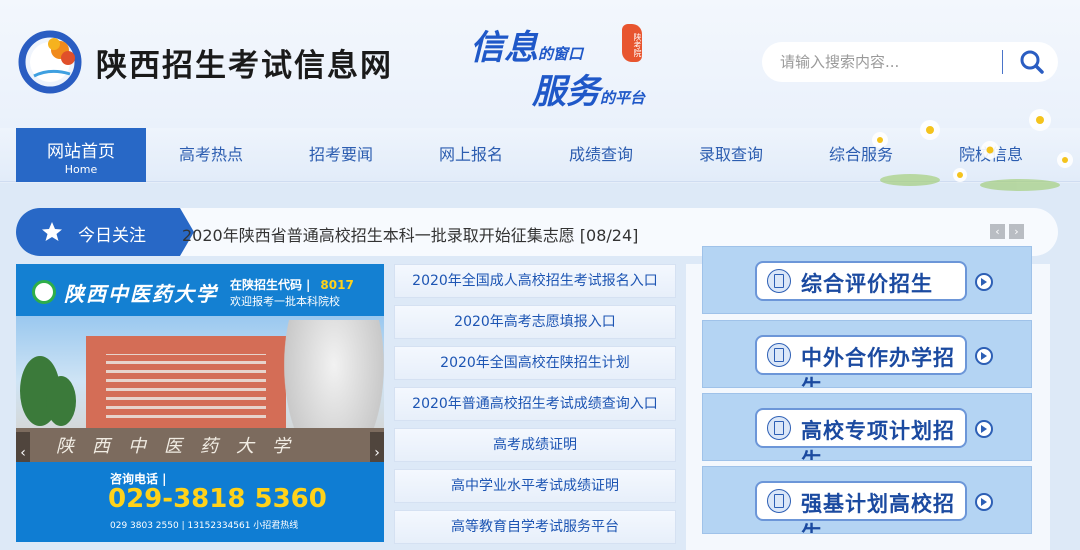 The width and height of the screenshot is (1080, 550). Describe the element at coordinates (991, 155) in the screenshot. I see `nav-item-college-info: 院校信息` at that location.